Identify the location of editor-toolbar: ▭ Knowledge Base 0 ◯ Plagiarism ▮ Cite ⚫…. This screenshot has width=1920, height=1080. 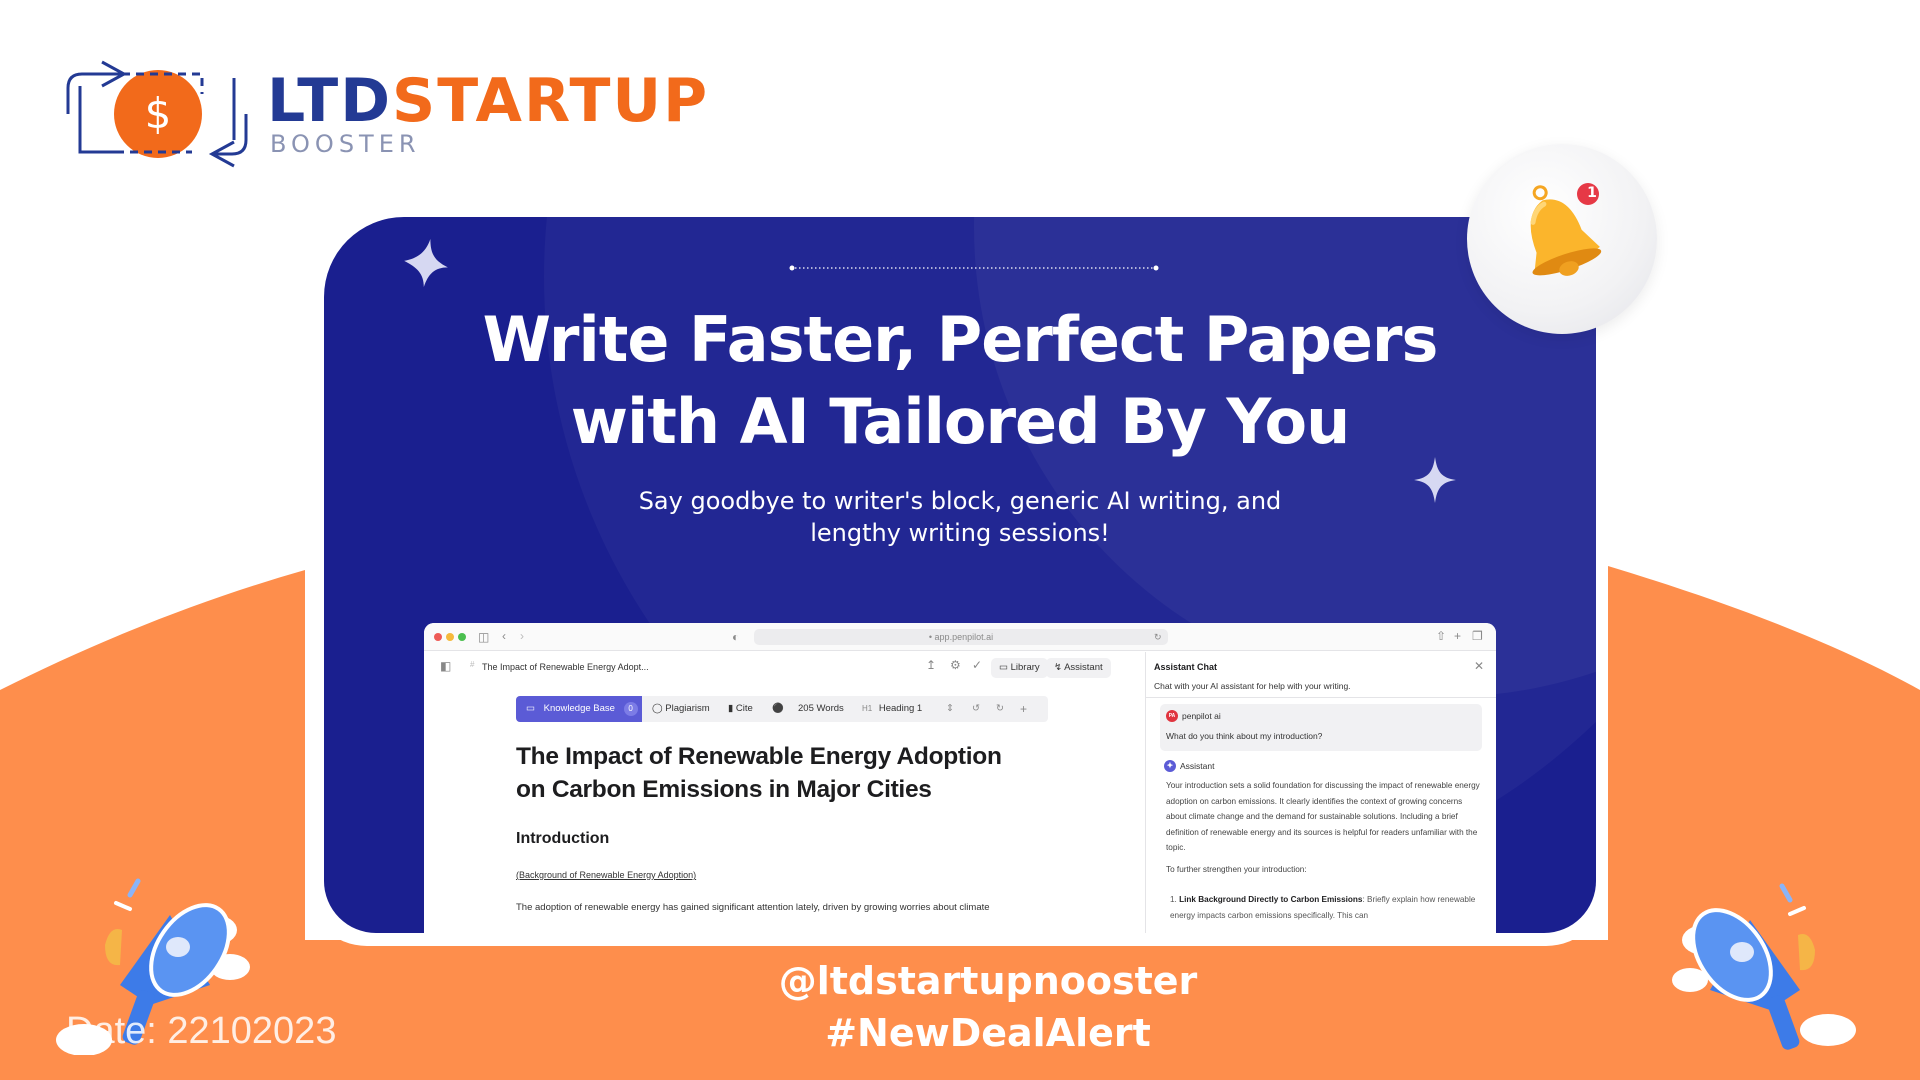
(782, 709).